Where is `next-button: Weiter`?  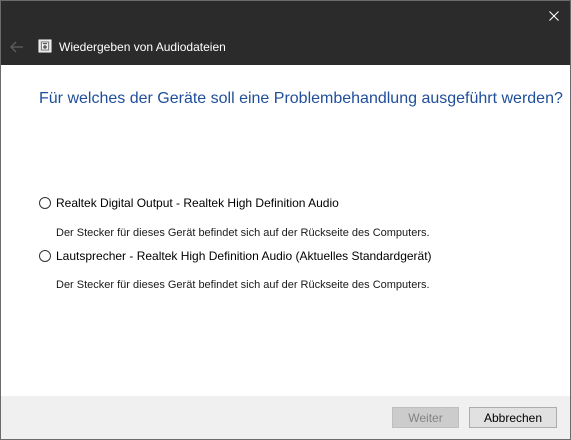
next-button: Weiter is located at coordinates (425, 417).